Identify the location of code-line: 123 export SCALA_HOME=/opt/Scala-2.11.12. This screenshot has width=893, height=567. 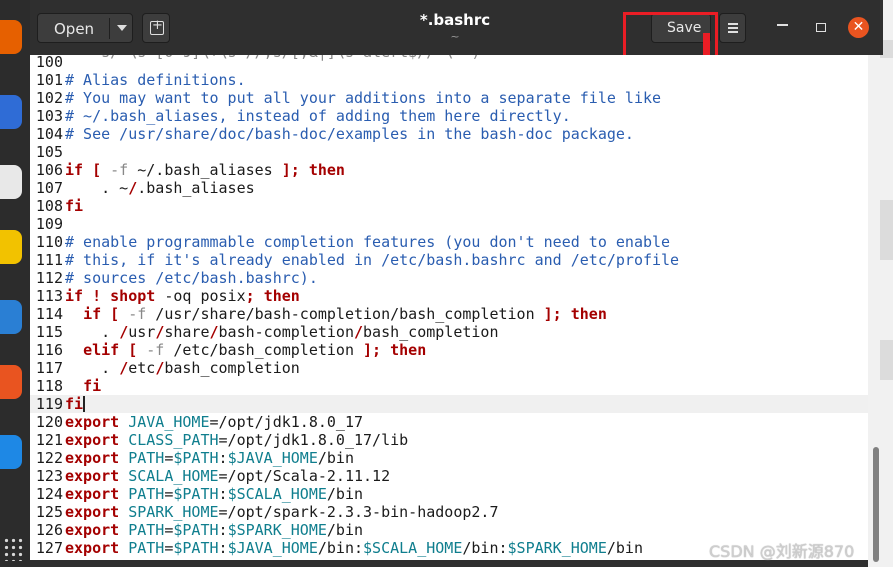
(449, 476).